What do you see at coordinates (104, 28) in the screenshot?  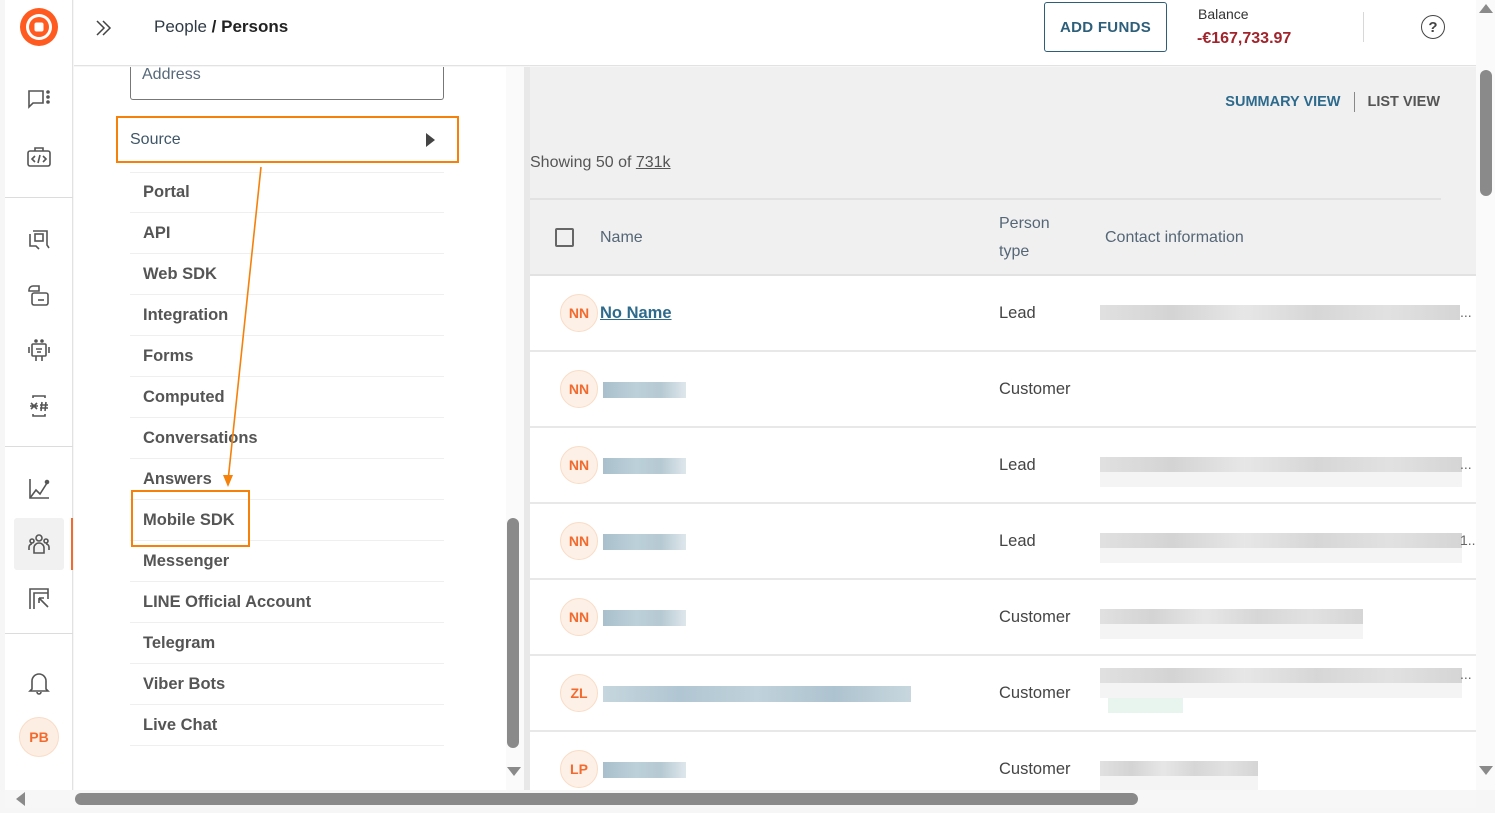 I see `expand-sidebar-icon` at bounding box center [104, 28].